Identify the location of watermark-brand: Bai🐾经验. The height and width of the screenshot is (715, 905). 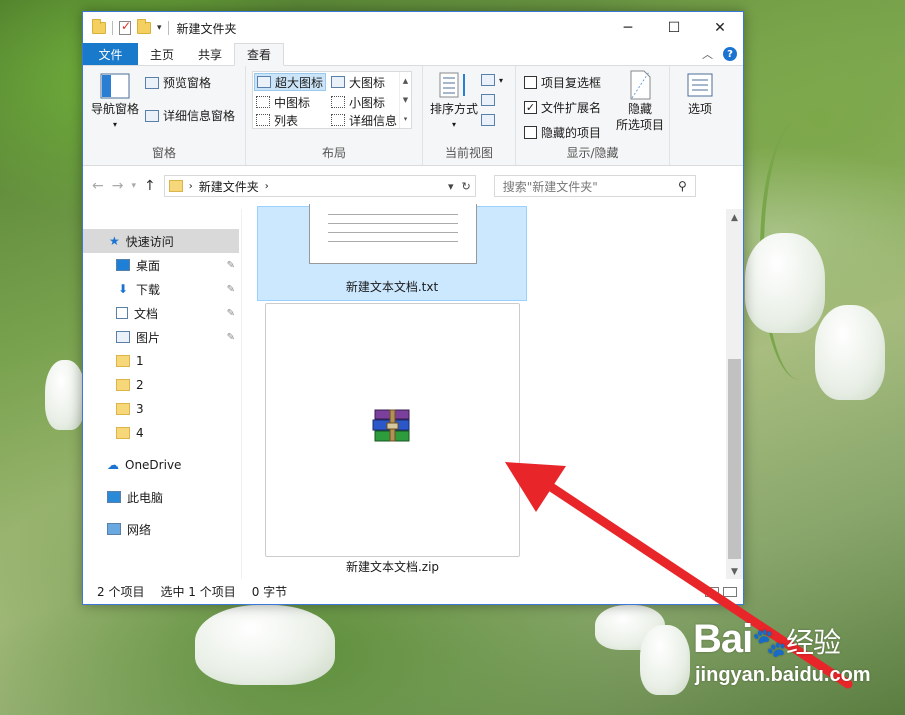
(782, 641).